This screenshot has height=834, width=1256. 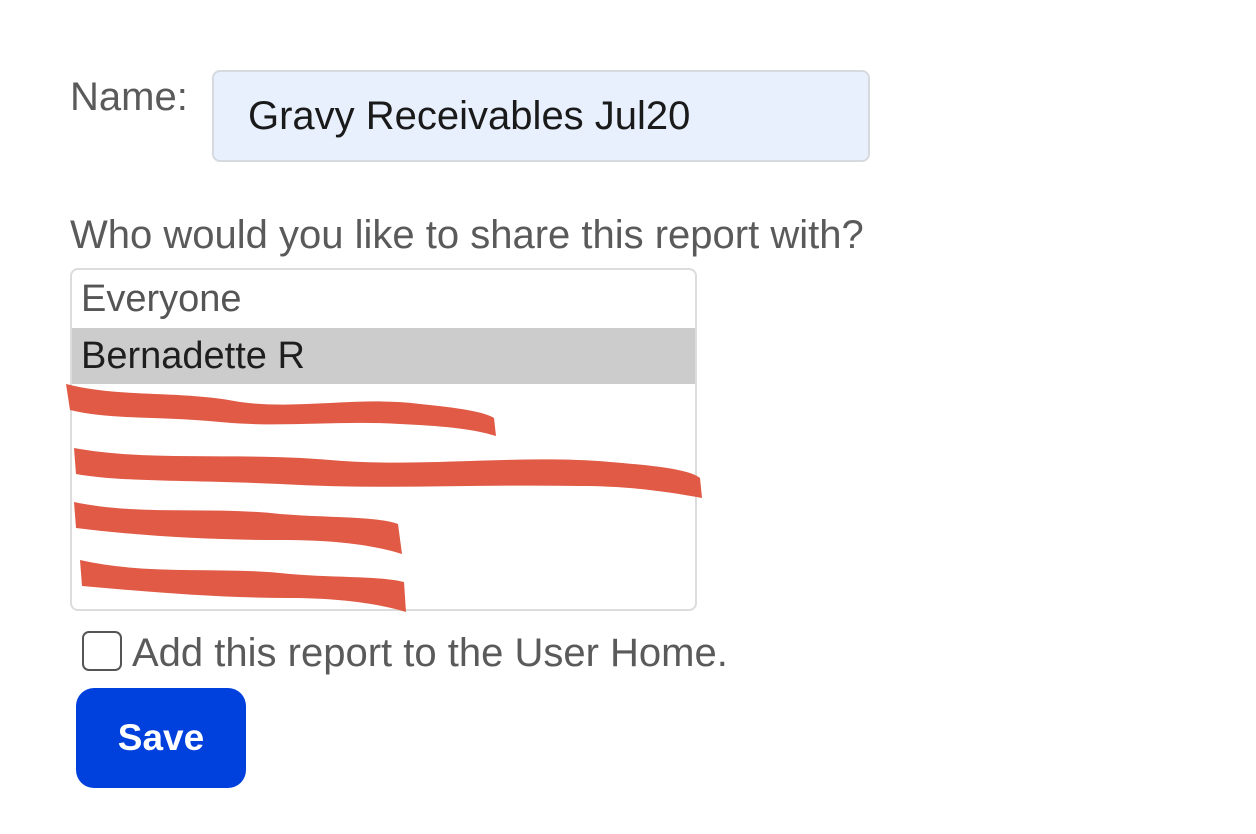 I want to click on save-button: Save, so click(x=161, y=738).